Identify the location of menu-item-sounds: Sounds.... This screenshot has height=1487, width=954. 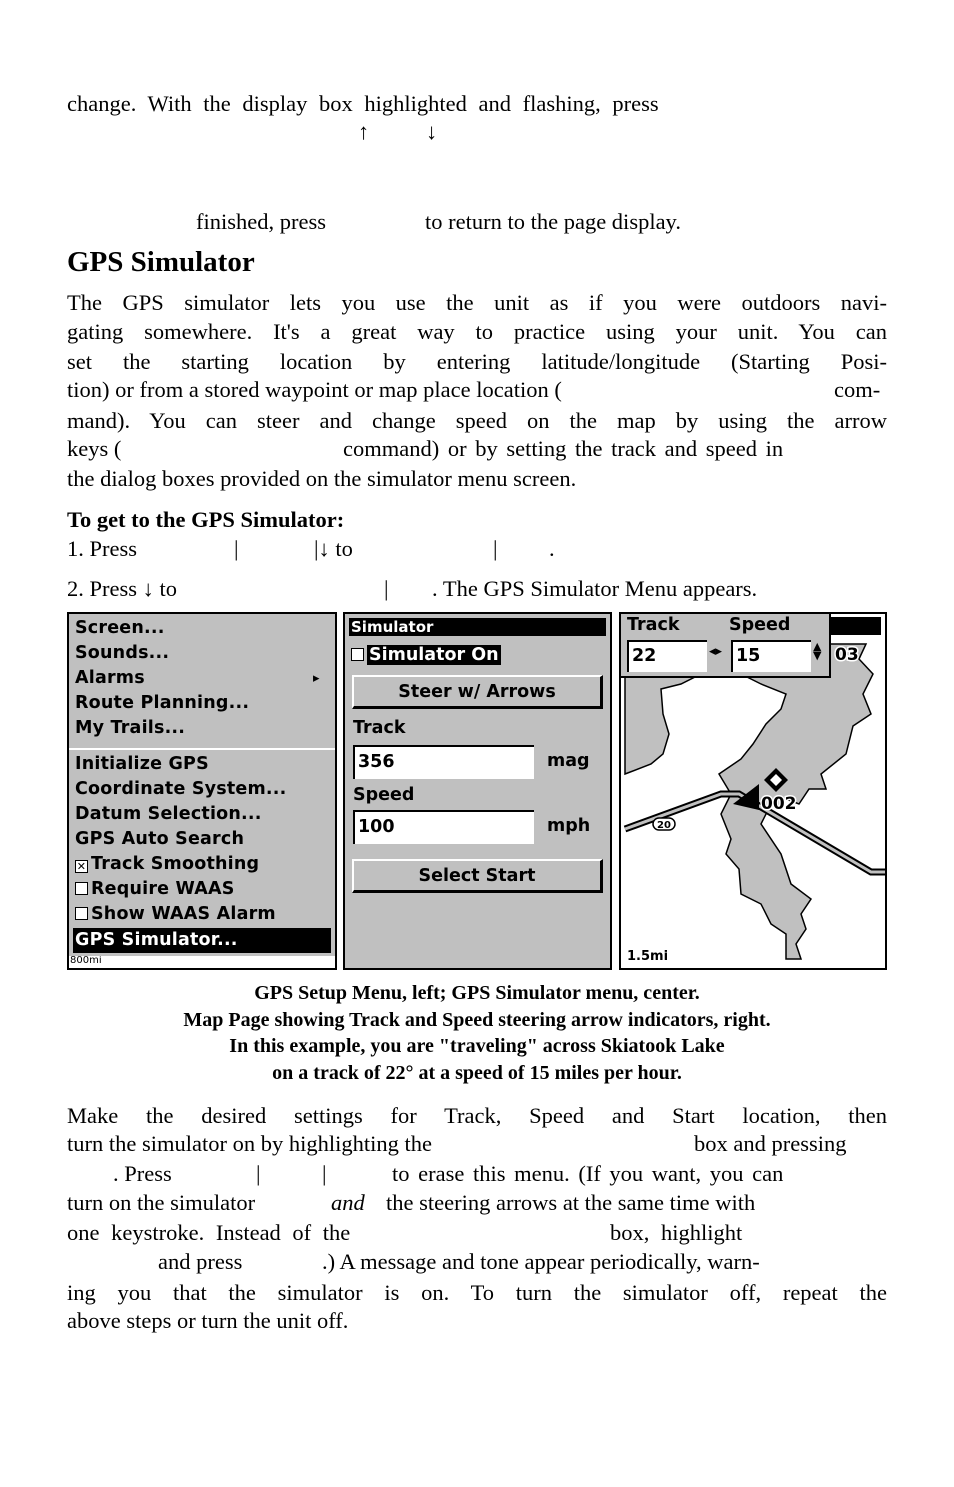
(122, 653).